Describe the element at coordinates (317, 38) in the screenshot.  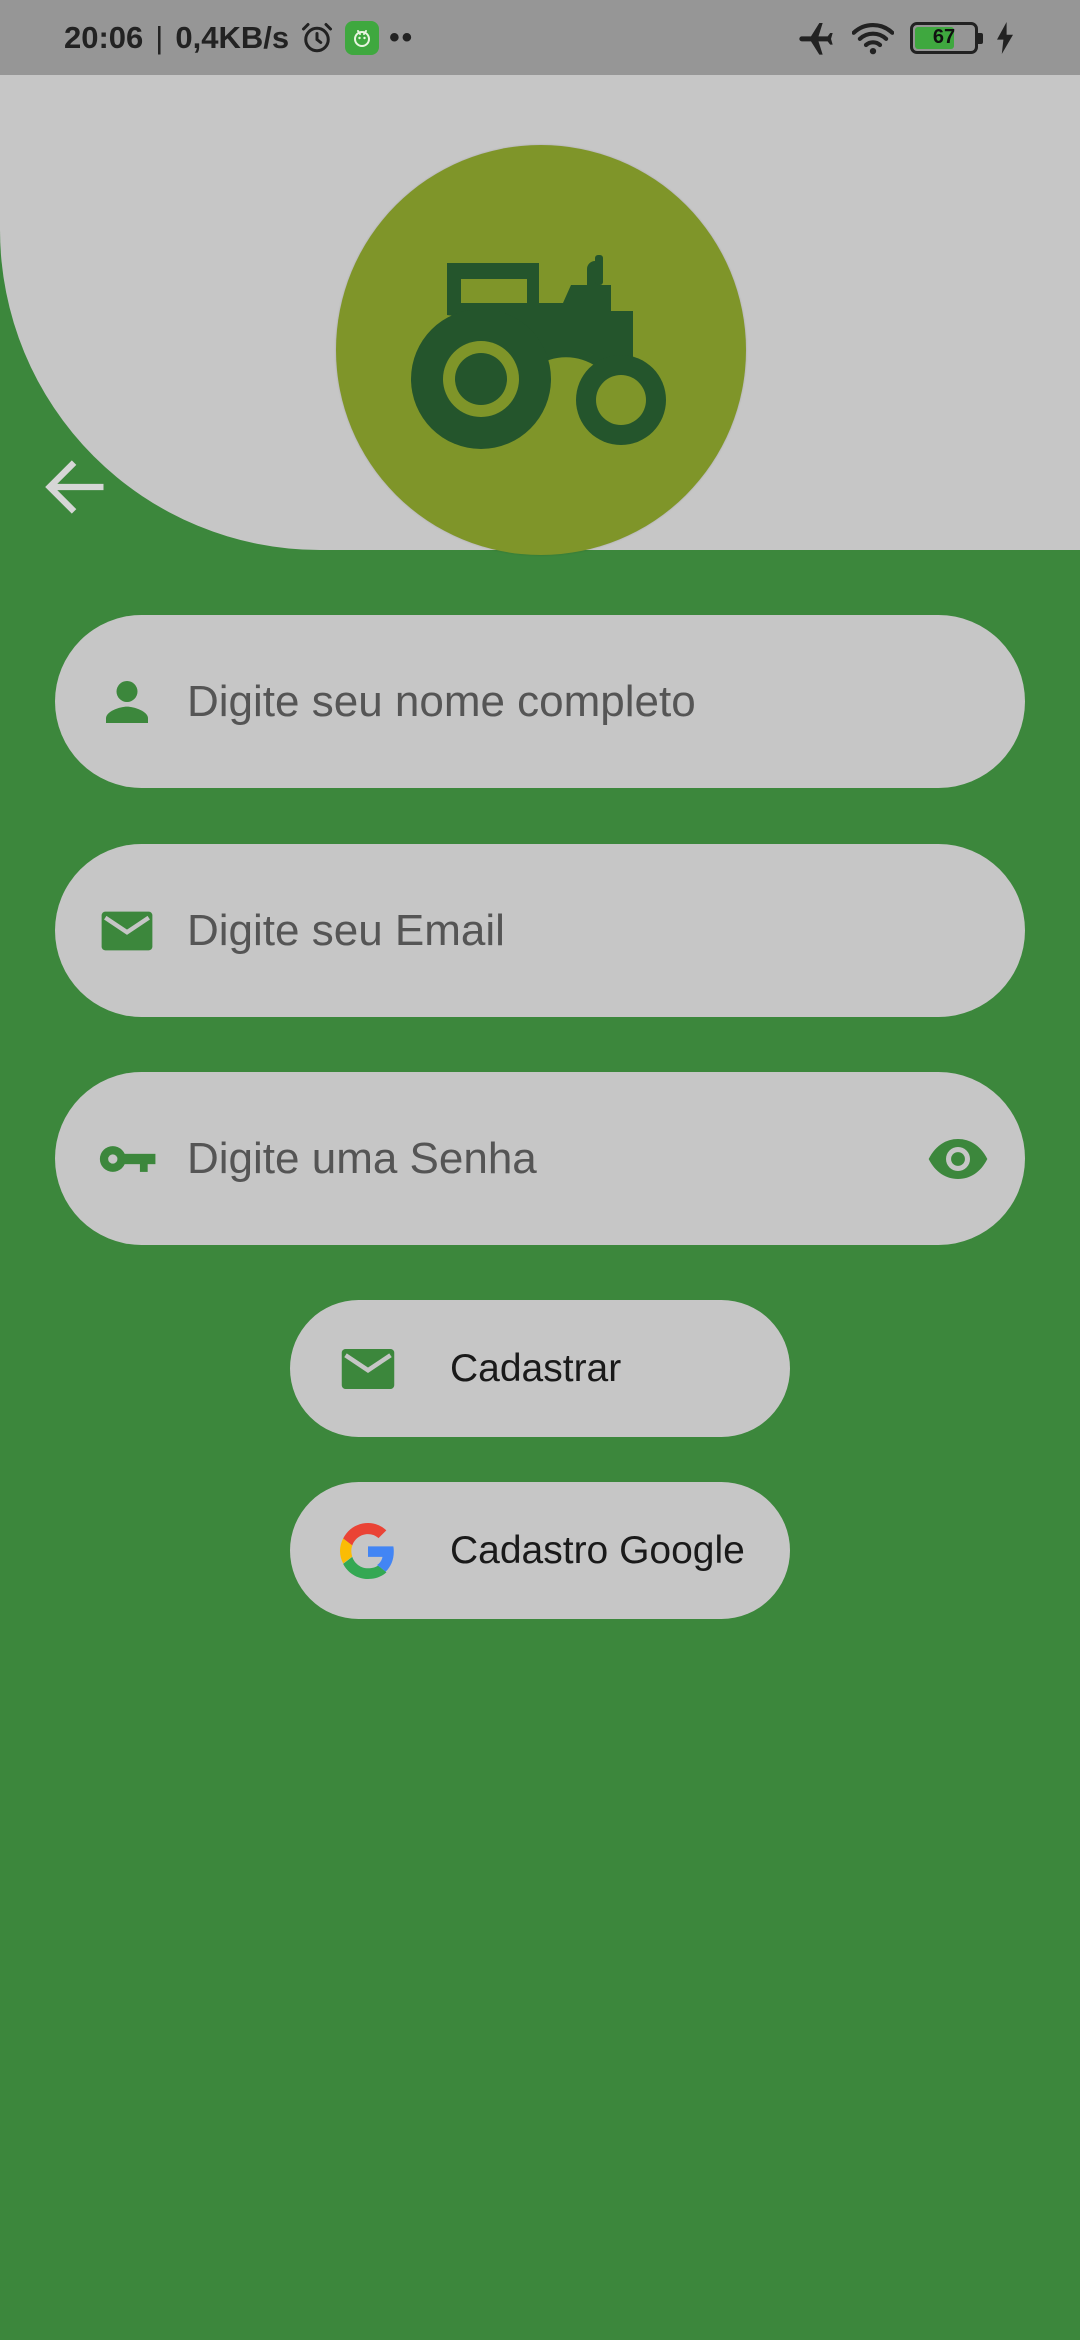
I see `alarm-icon` at that location.